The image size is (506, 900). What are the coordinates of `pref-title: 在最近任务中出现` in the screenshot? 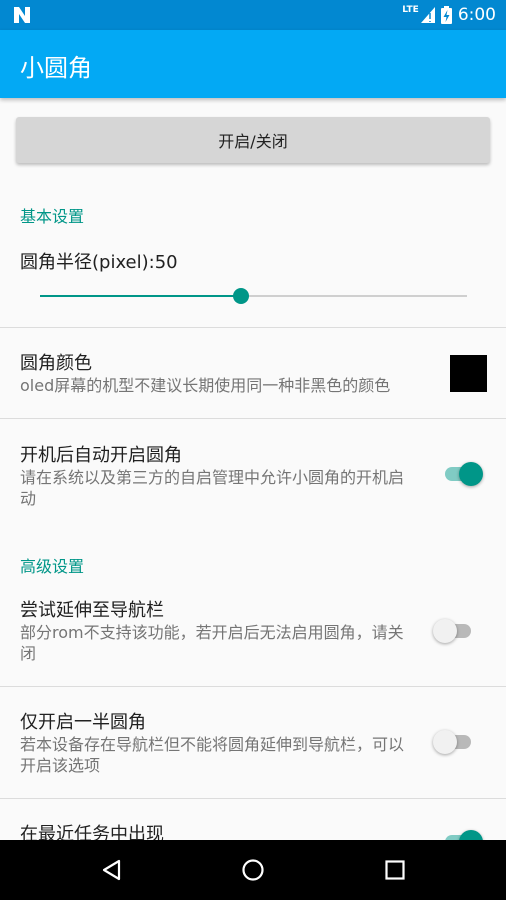 It's located at (92, 832).